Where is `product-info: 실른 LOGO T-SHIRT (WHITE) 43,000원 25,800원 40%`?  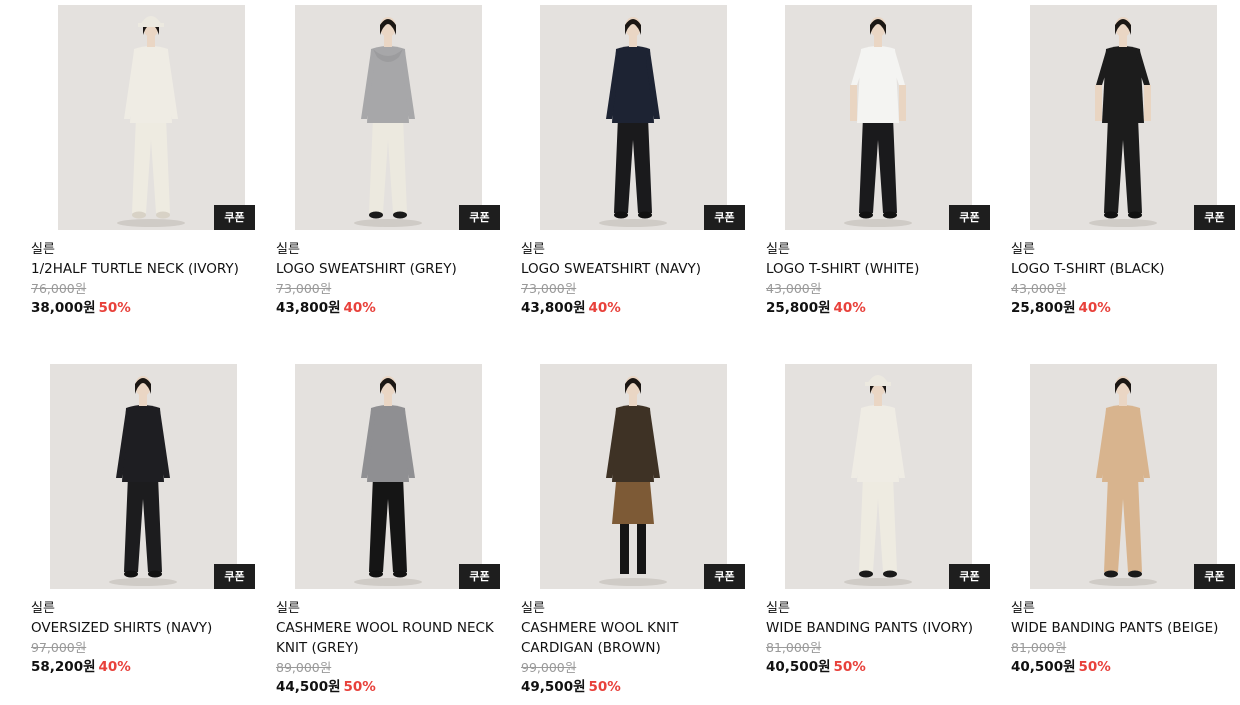 product-info: 실른 LOGO T-SHIRT (WHITE) 43,000원 25,800원 40% is located at coordinates (881, 279).